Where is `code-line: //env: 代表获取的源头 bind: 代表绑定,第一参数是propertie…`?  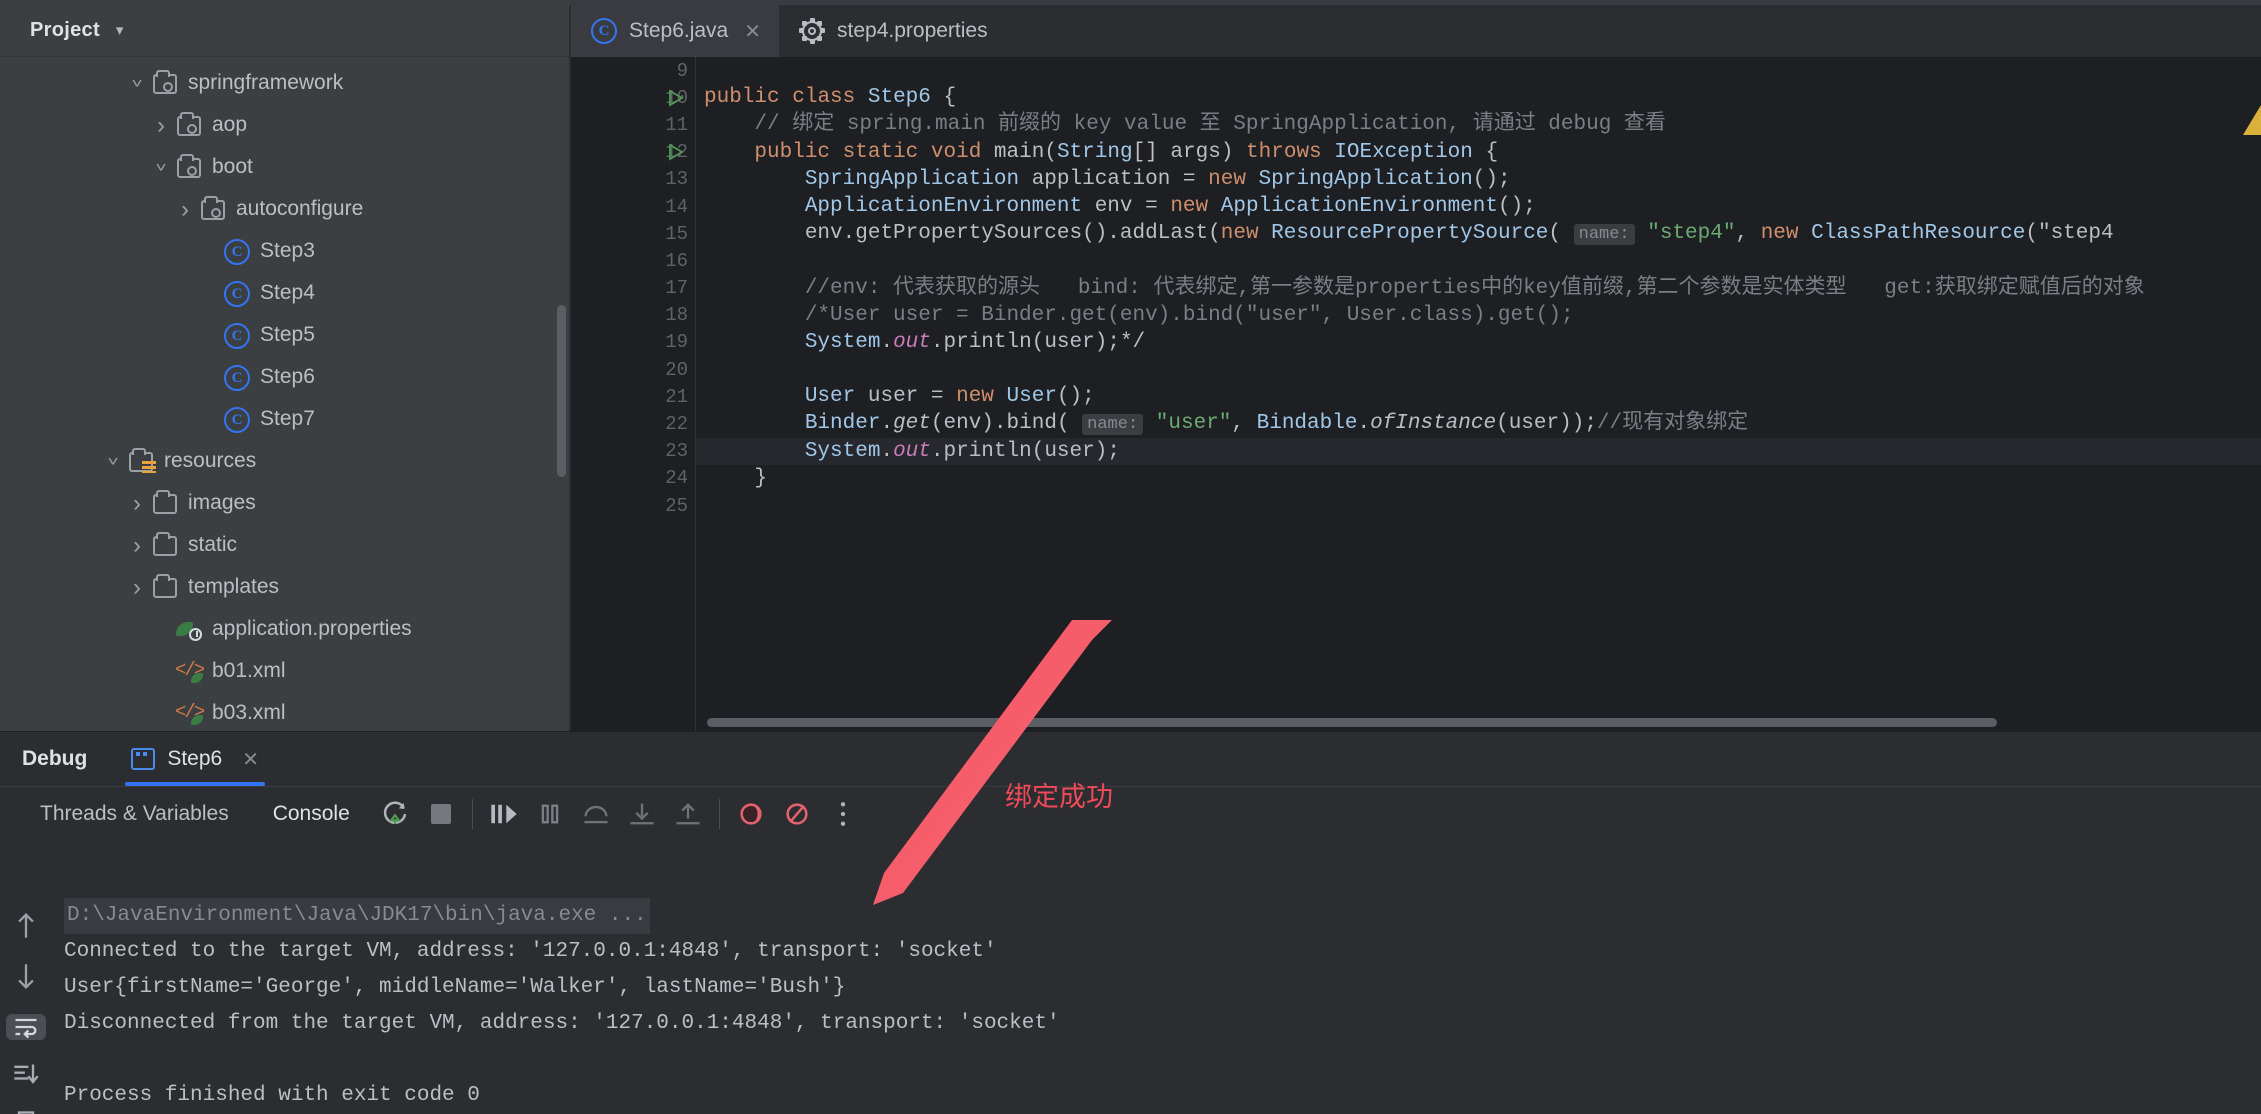
code-line: //env: 代表获取的源头 bind: 代表绑定,第一参数是propertie… is located at coordinates (1478, 288).